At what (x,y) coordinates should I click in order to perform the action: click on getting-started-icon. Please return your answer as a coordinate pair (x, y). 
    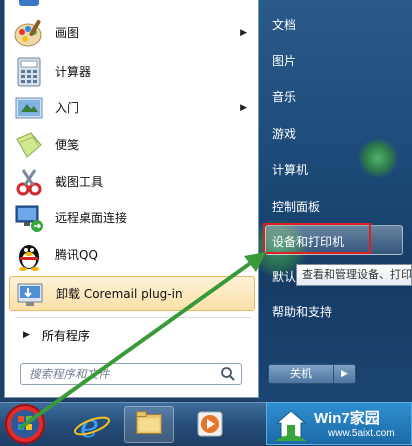
    Looking at the image, I should click on (29, 107).